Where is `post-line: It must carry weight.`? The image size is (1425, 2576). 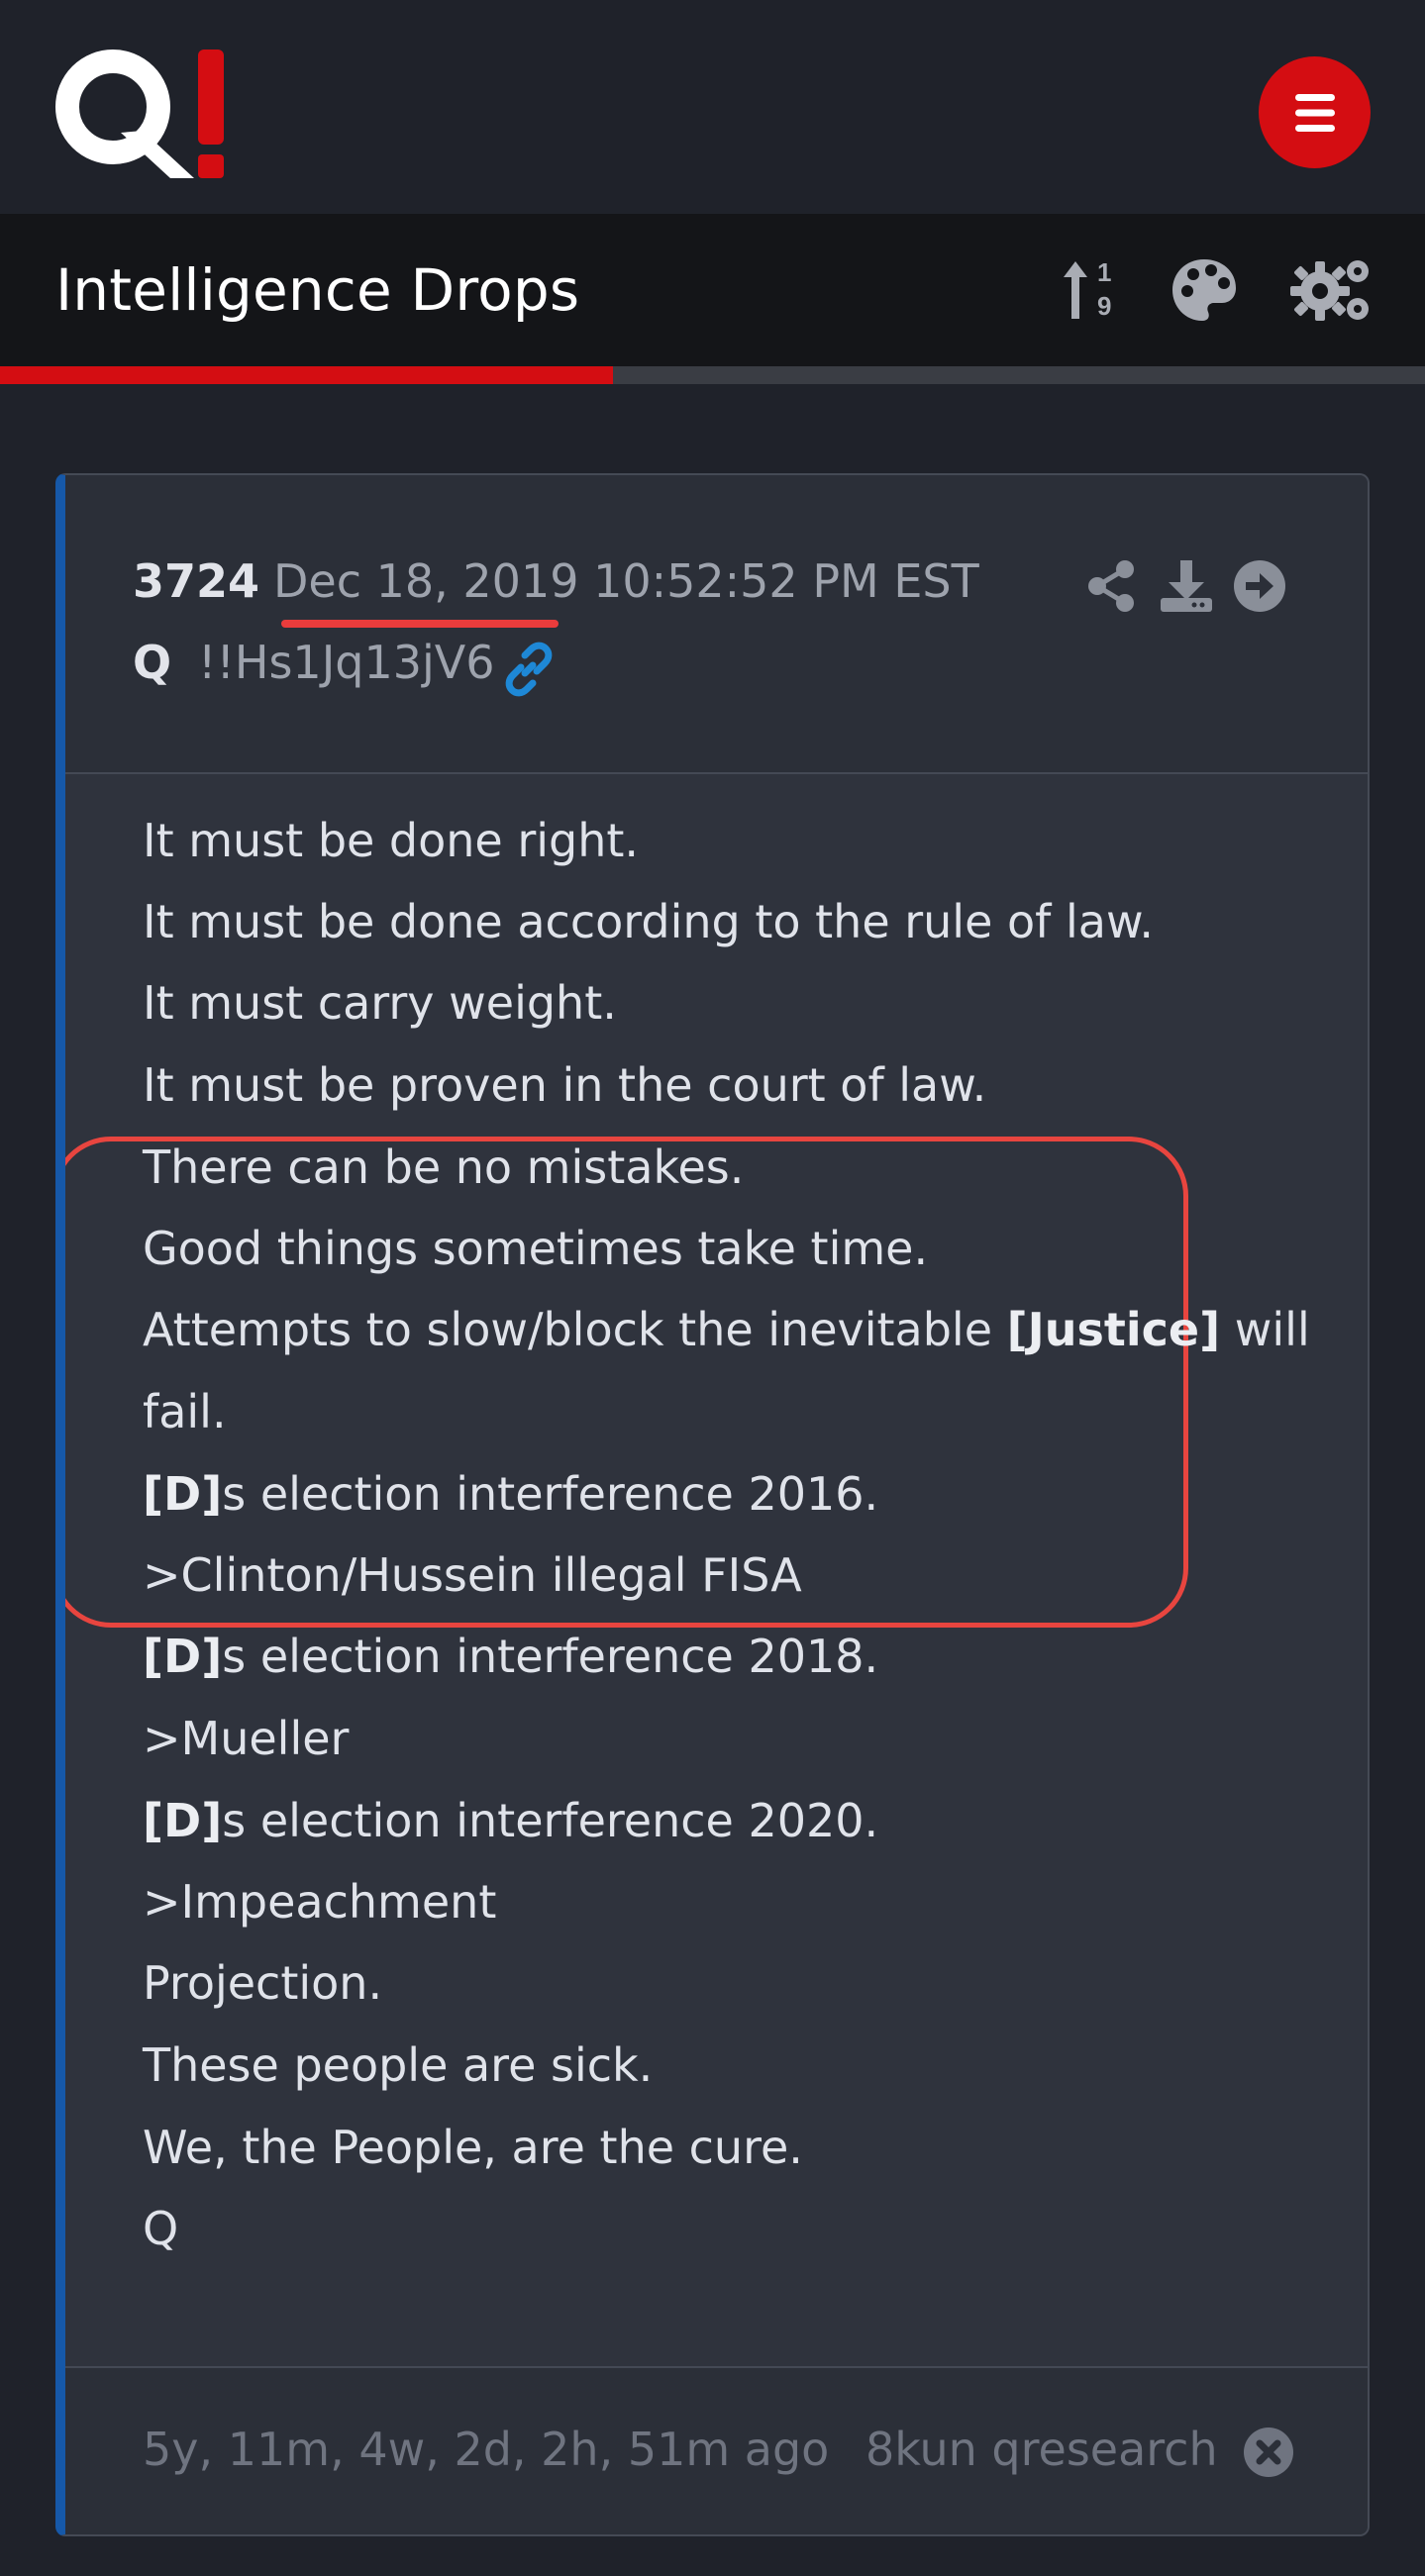 post-line: It must carry weight. is located at coordinates (380, 1003).